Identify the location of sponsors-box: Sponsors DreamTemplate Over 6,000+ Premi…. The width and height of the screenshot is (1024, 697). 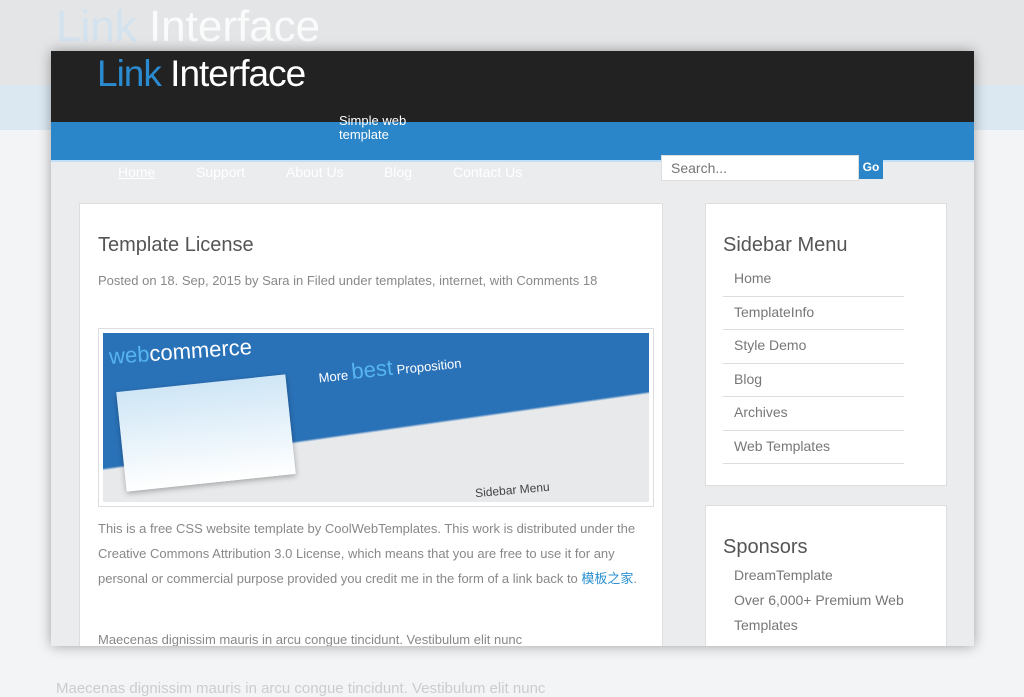
(826, 575).